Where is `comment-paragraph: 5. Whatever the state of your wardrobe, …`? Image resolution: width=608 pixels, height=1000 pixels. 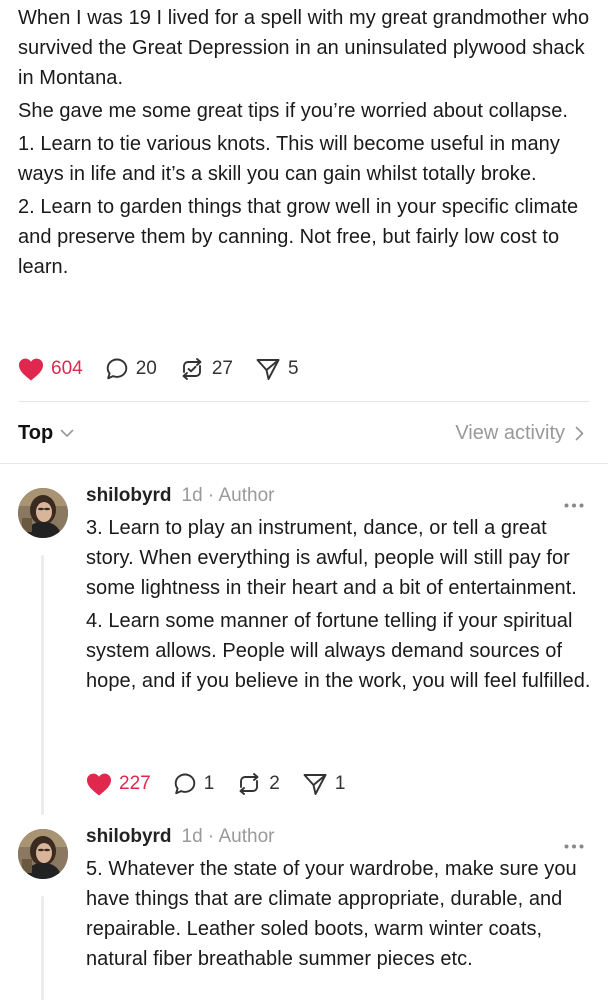 comment-paragraph: 5. Whatever the state of your wardrobe, … is located at coordinates (331, 914).